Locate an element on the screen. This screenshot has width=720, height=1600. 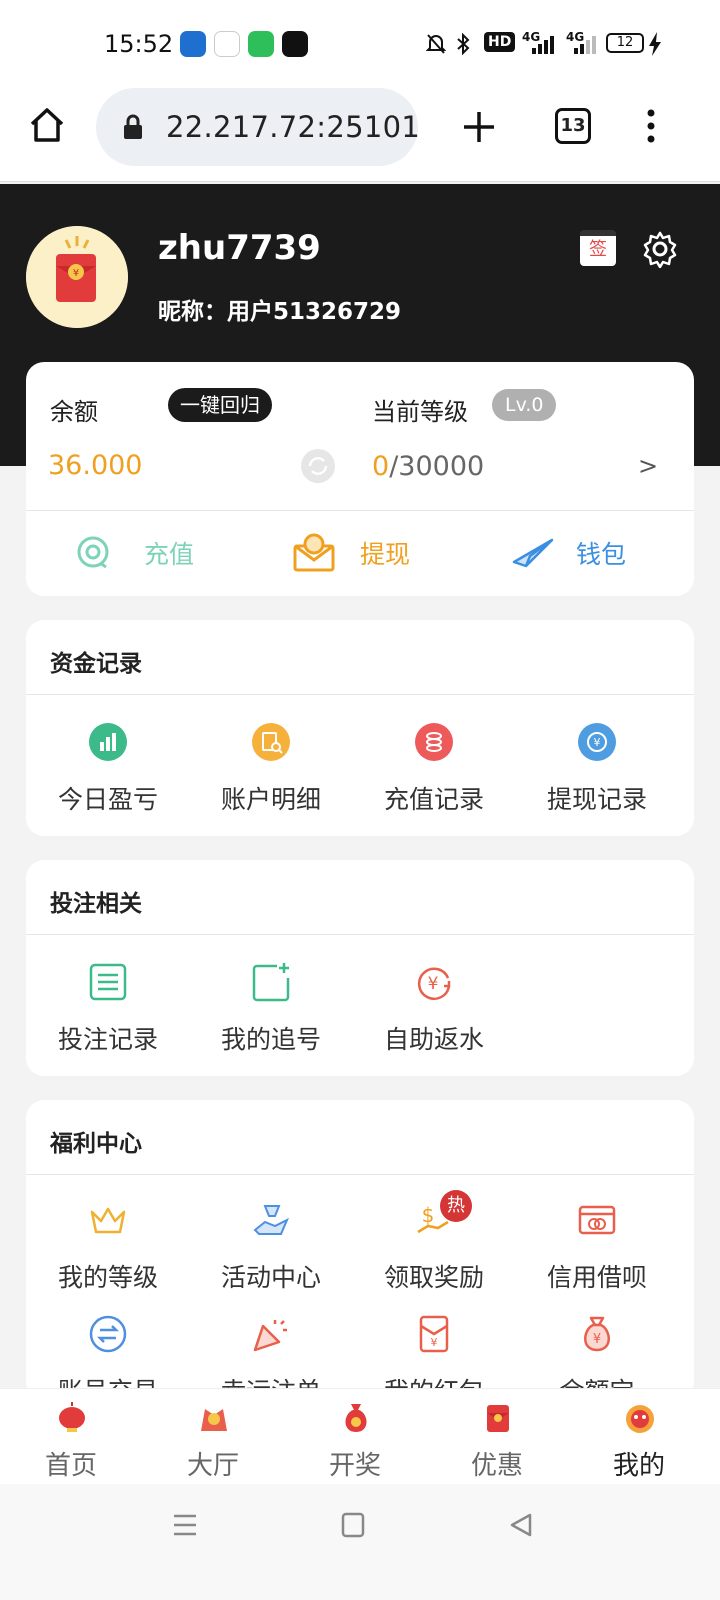
settings-gear-icon is located at coordinates (660, 249).